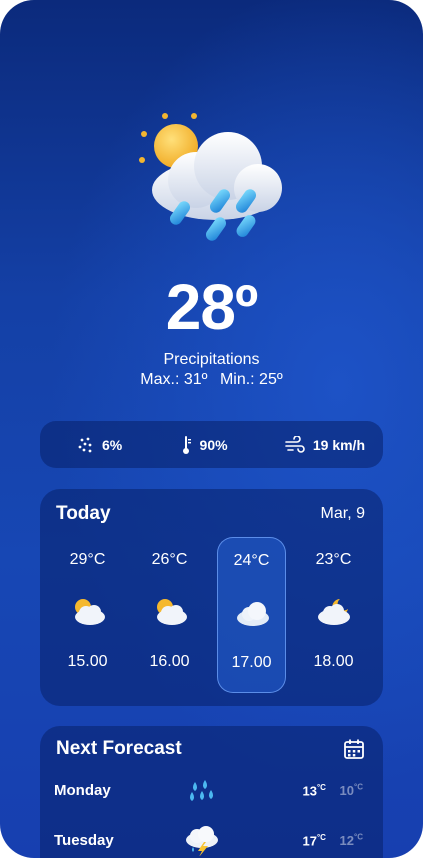  What do you see at coordinates (211, 359) in the screenshot?
I see `current-condition: Precipitations` at bounding box center [211, 359].